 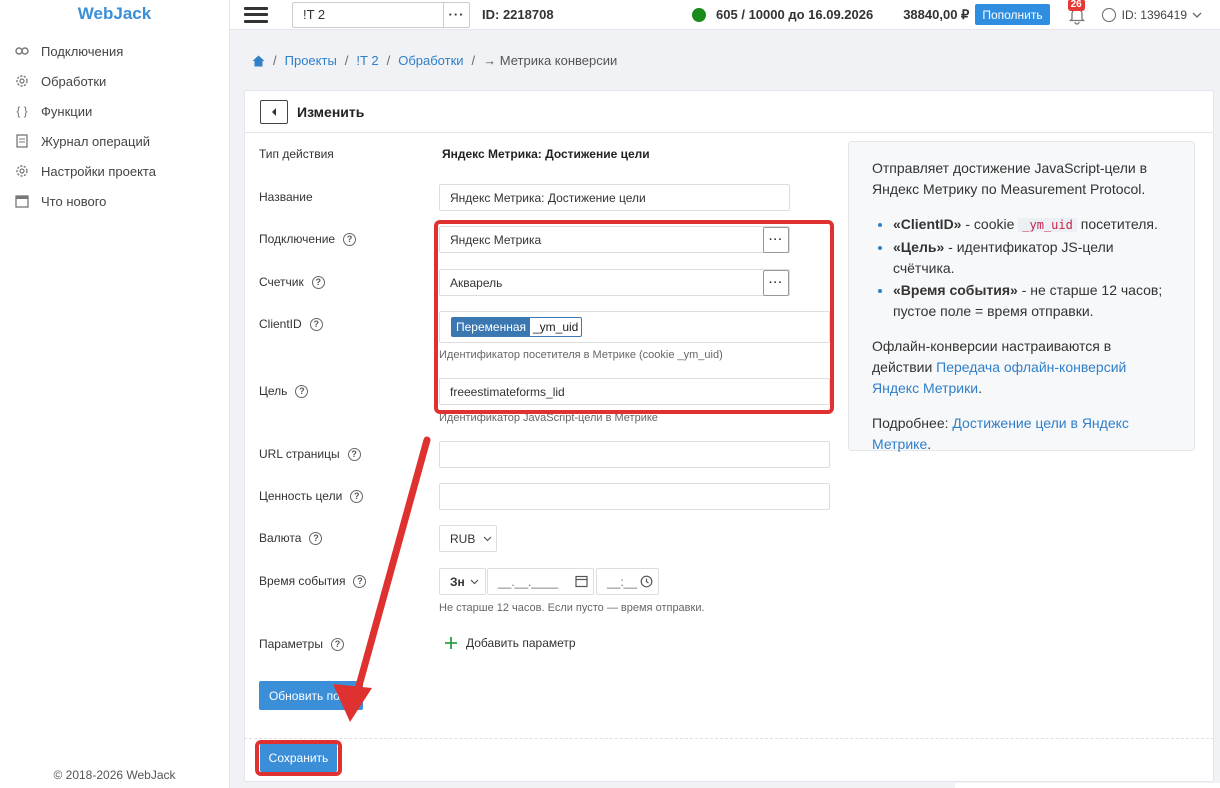 I want to click on annotation-arrow-icon, so click(x=382, y=579).